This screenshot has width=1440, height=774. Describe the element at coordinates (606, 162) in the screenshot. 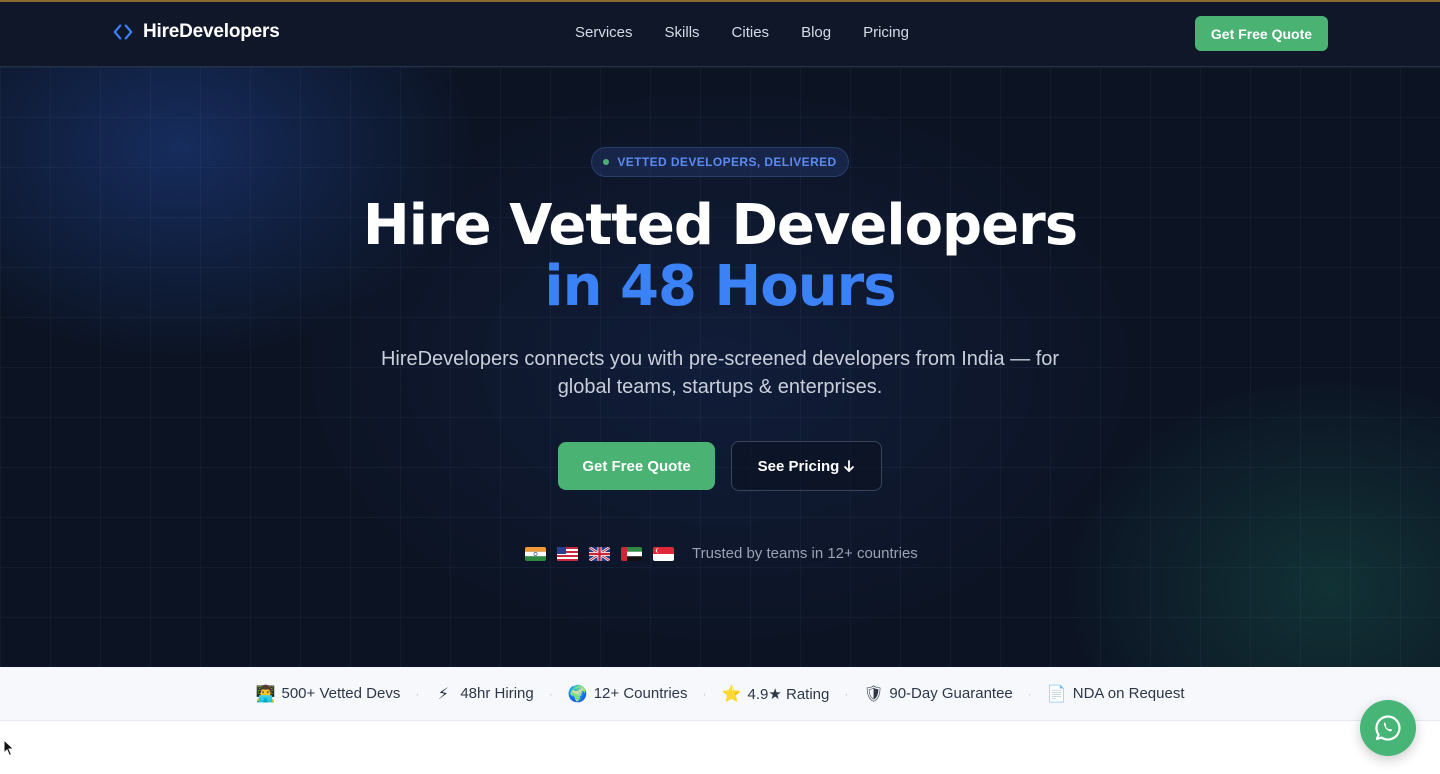

I see `badge-dot-icon` at that location.